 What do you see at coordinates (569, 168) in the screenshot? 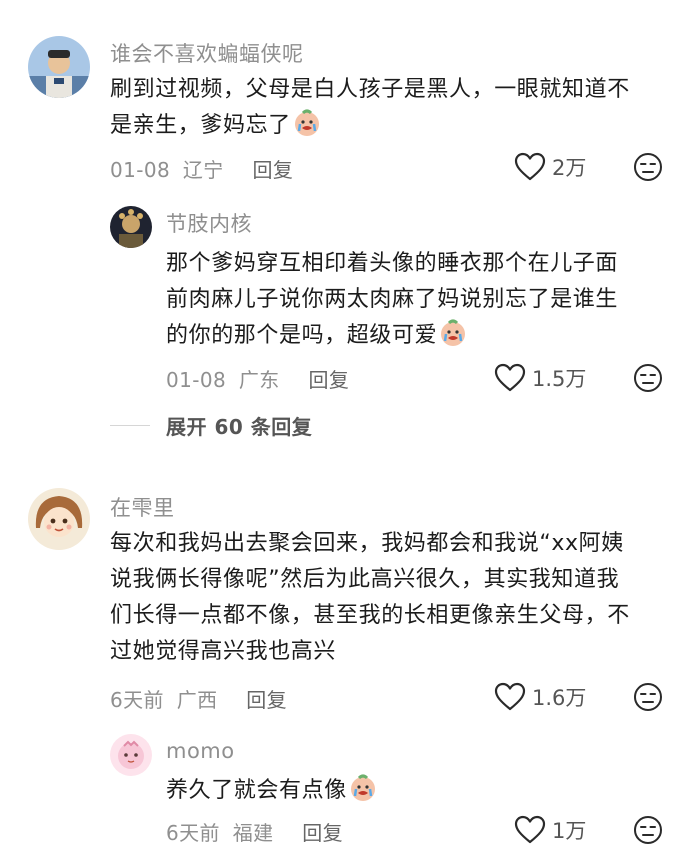
I see `like-count: 2万` at bounding box center [569, 168].